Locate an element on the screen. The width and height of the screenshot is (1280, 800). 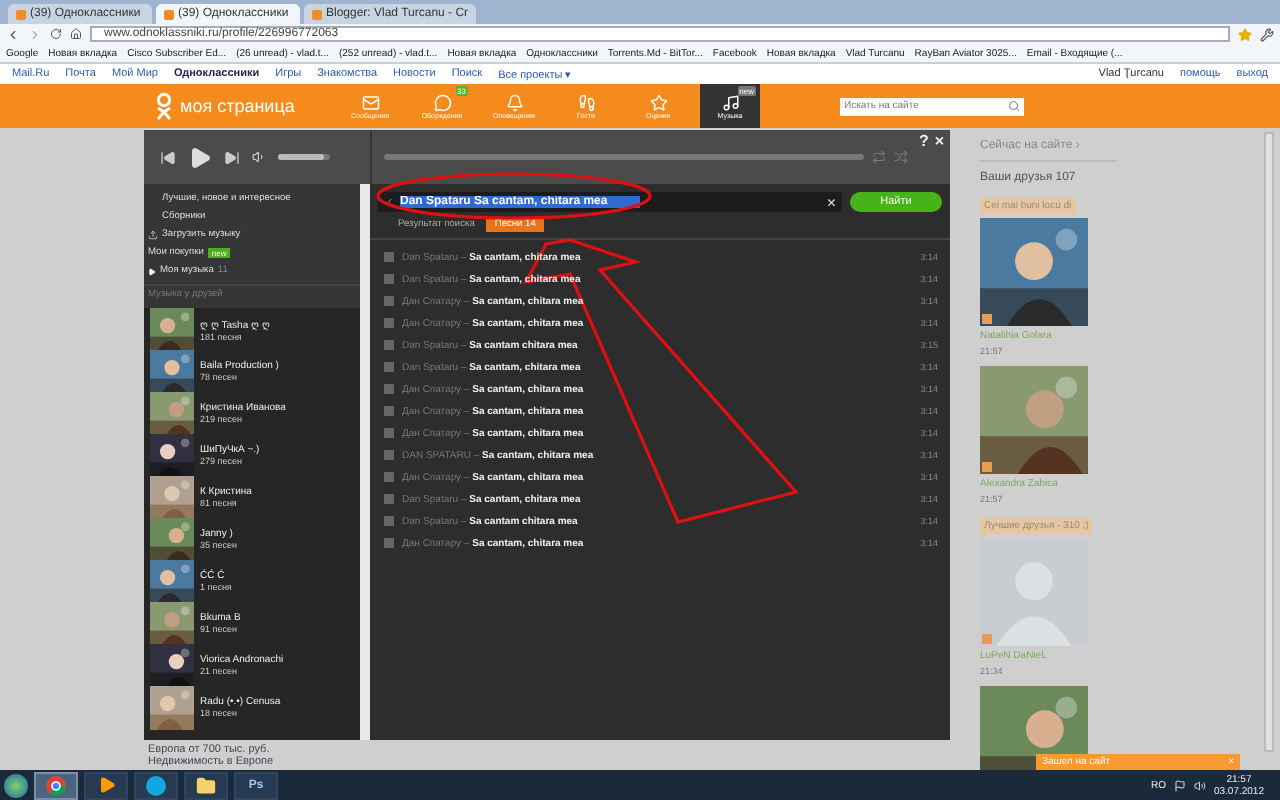
wrench-icon is located at coordinates (1267, 34).